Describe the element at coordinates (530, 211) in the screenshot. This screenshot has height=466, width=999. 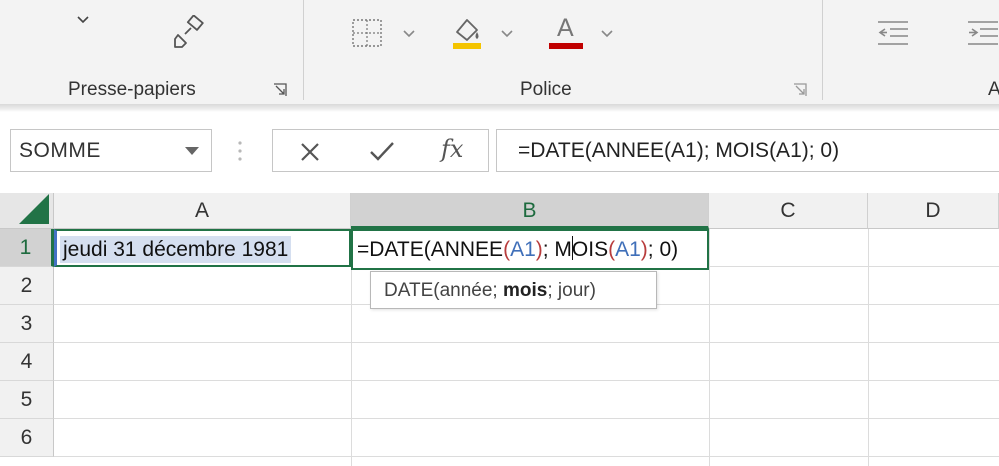
I see `column-header-b: B` at that location.